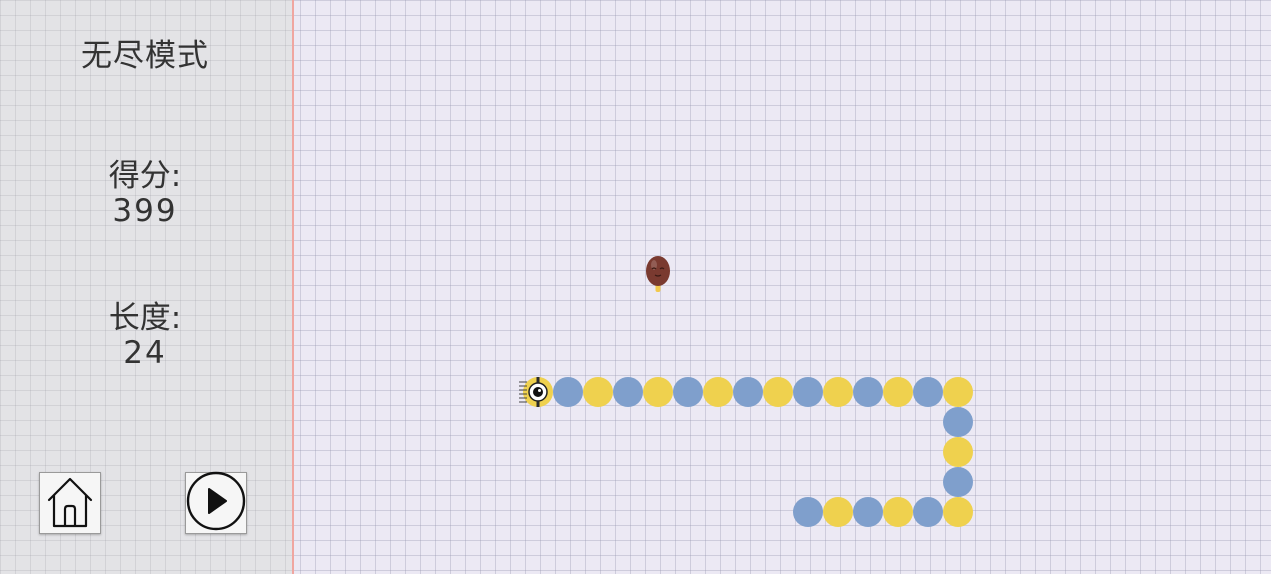 This screenshot has height=574, width=1271. What do you see at coordinates (536, 392) in the screenshot?
I see `snake-head` at bounding box center [536, 392].